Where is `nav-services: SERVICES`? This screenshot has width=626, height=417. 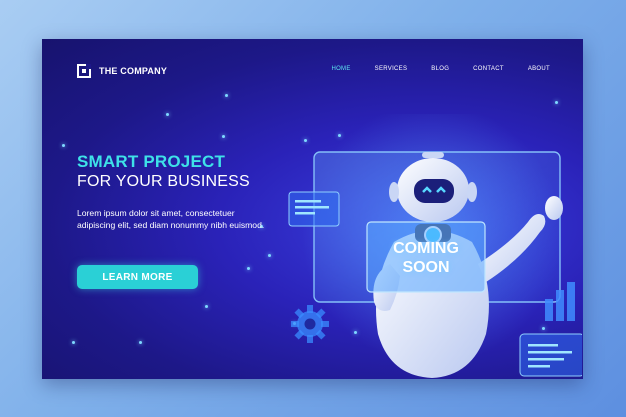
nav-services: SERVICES is located at coordinates (391, 69).